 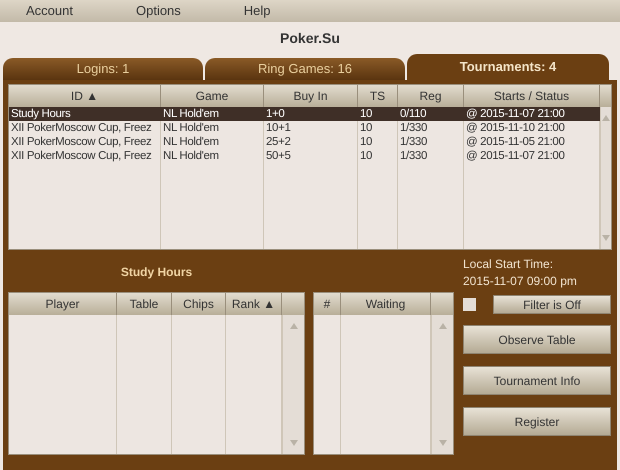 I want to click on column-header: Starts / Status, so click(x=532, y=96).